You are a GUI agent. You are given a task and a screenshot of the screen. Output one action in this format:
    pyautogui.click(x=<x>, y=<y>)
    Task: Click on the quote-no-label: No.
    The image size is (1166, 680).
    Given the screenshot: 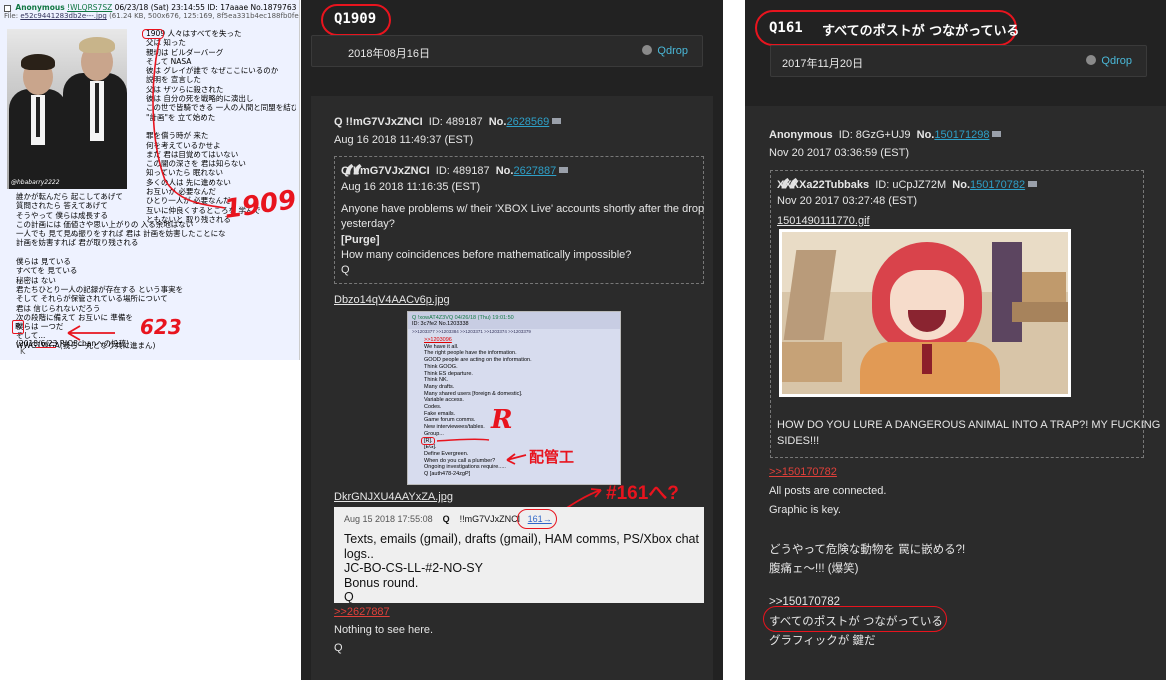 What is the action you would take?
    pyautogui.click(x=961, y=185)
    